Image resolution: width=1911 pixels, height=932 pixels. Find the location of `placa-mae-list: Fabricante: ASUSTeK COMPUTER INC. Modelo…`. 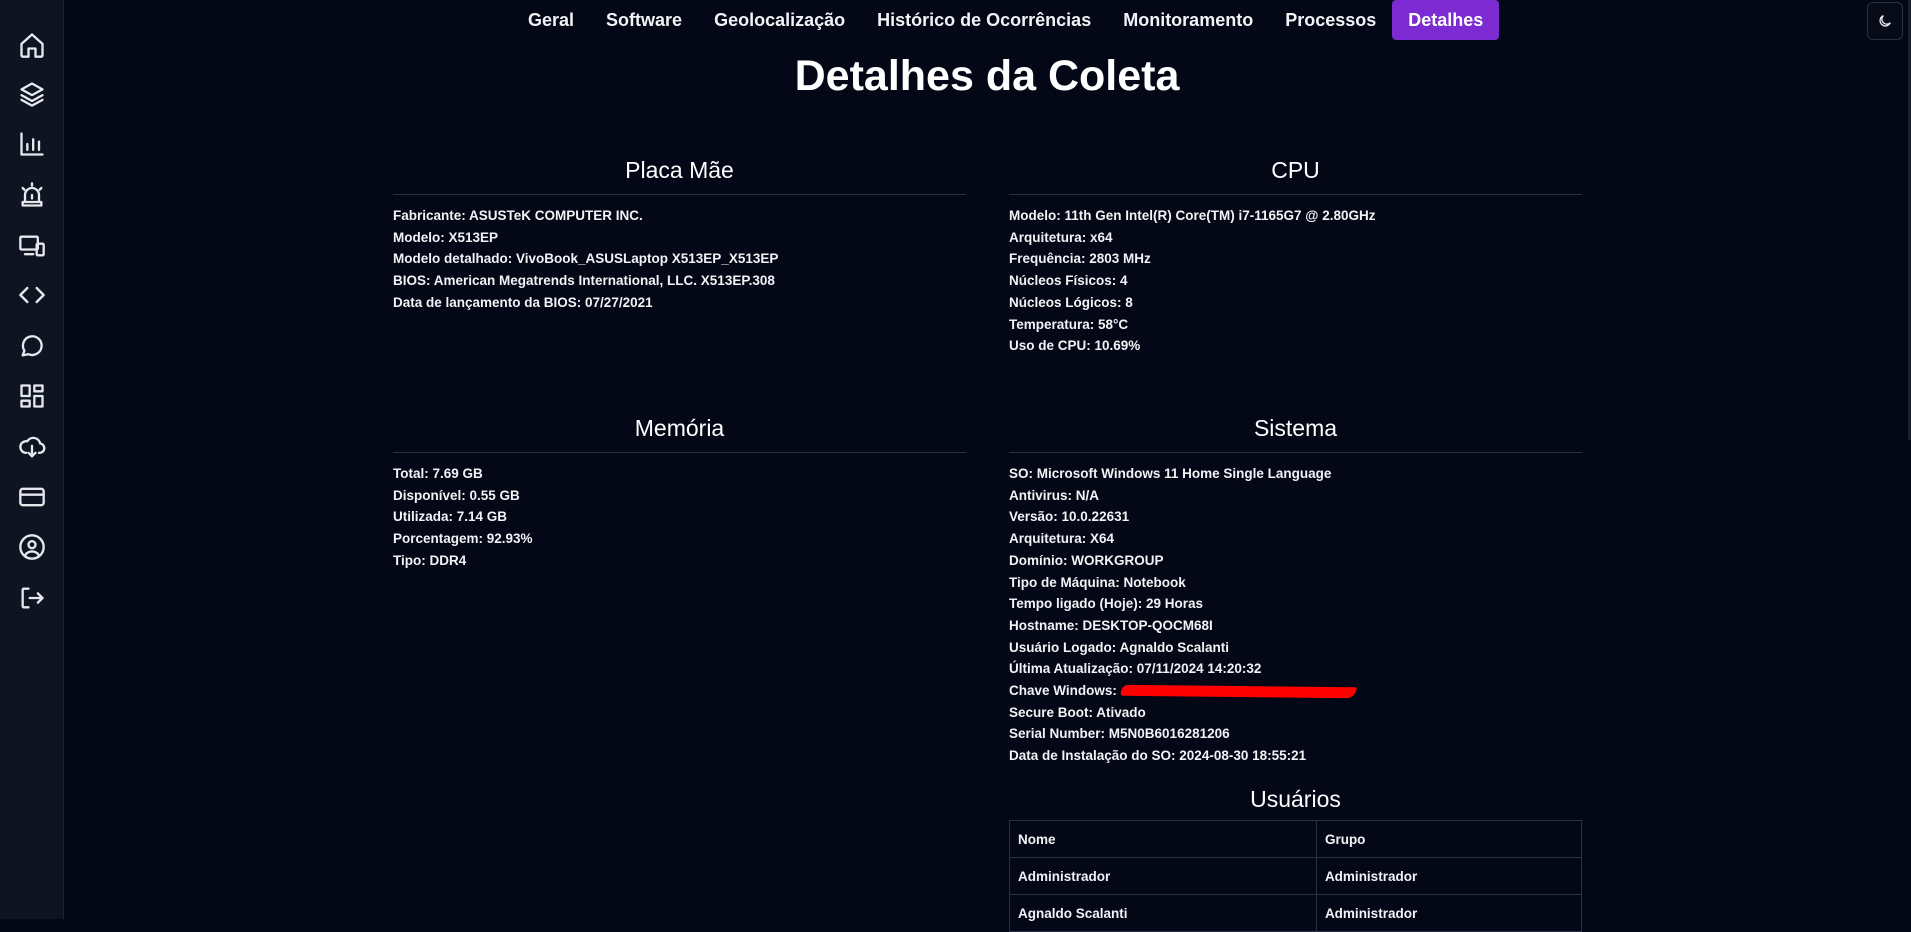

placa-mae-list: Fabricante: ASUSTeK COMPUTER INC. Modelo… is located at coordinates (679, 259).